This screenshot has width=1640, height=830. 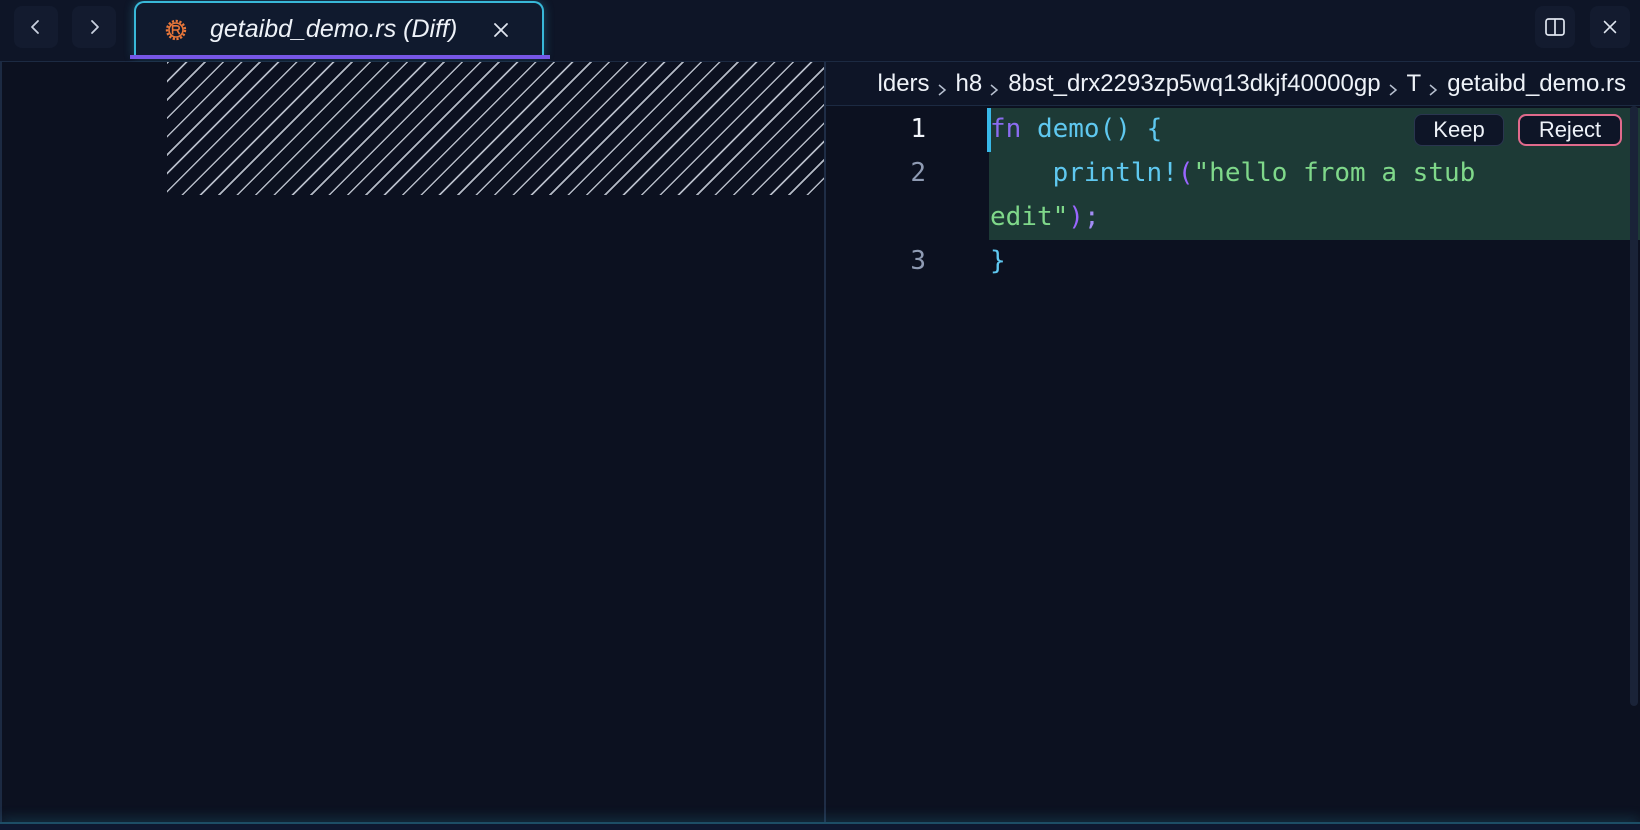 I want to click on back-button, so click(x=36, y=27).